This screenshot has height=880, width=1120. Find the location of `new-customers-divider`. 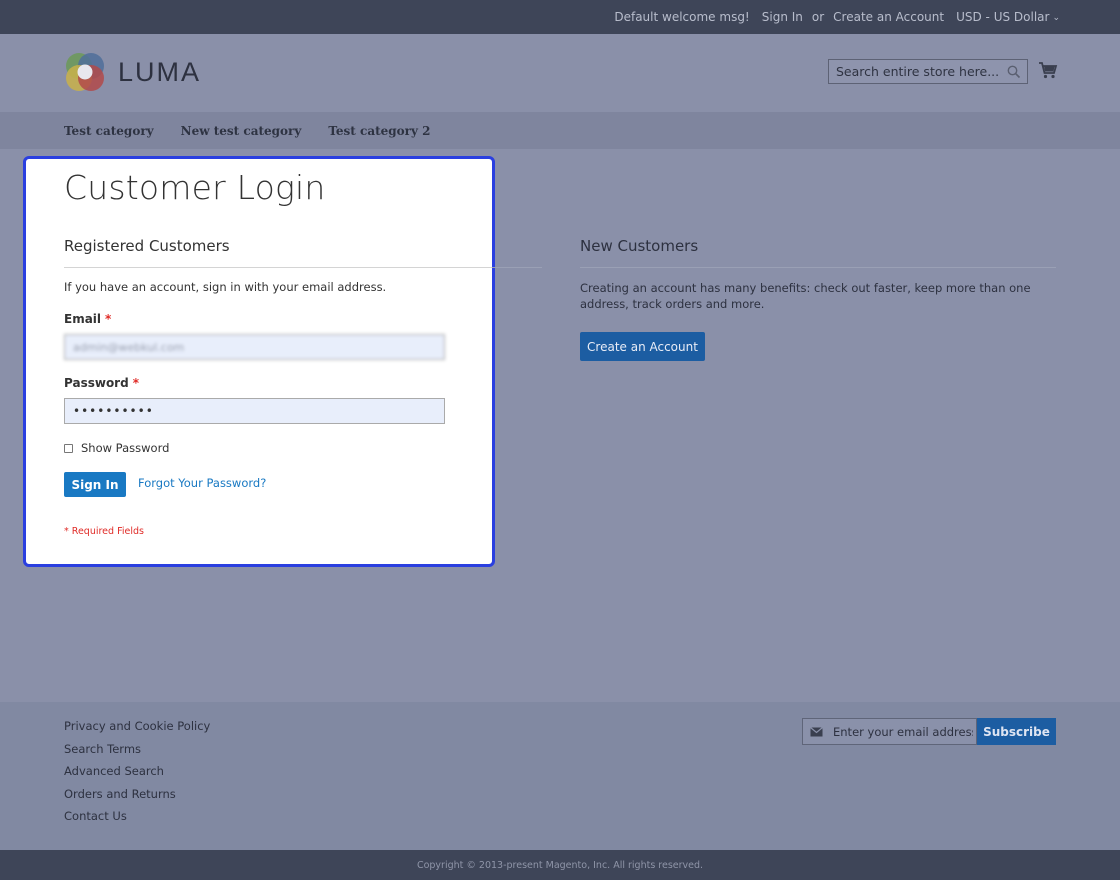

new-customers-divider is located at coordinates (818, 267).